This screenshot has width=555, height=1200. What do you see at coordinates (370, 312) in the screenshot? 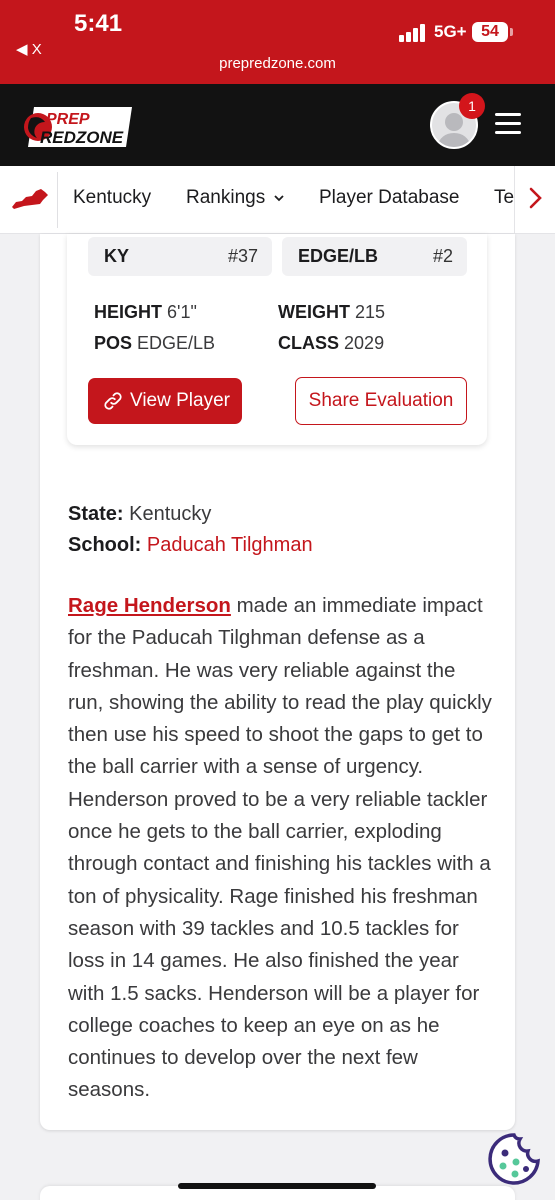
I see `stat-value: 215` at bounding box center [370, 312].